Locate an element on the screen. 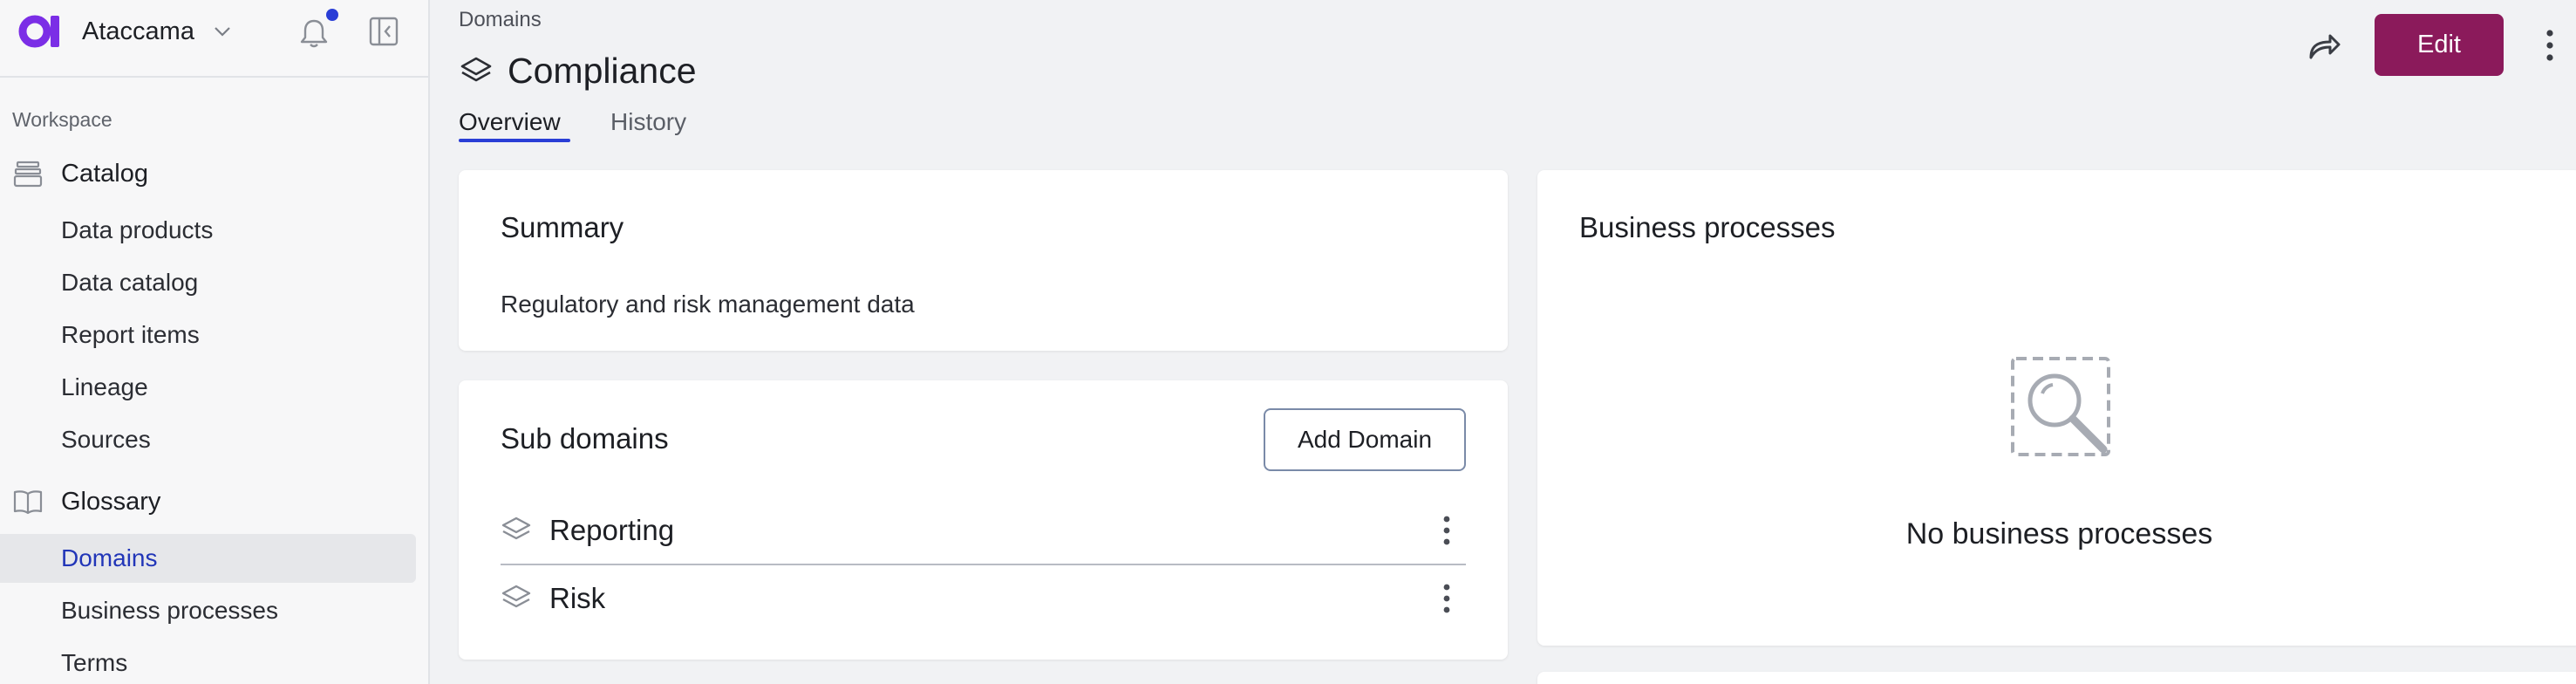  sidebar-item-sources: Sources is located at coordinates (208, 439).